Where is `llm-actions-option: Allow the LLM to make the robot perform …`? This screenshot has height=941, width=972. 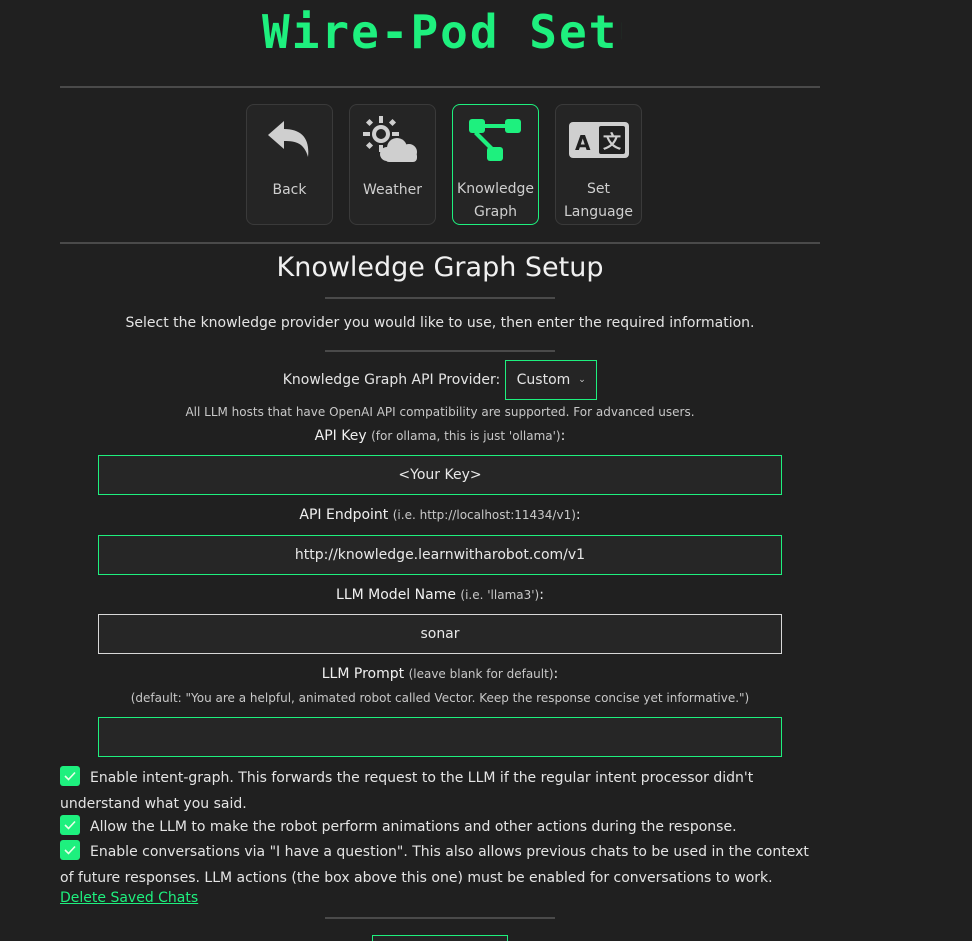
llm-actions-option: Allow the LLM to make the robot perform … is located at coordinates (440, 827).